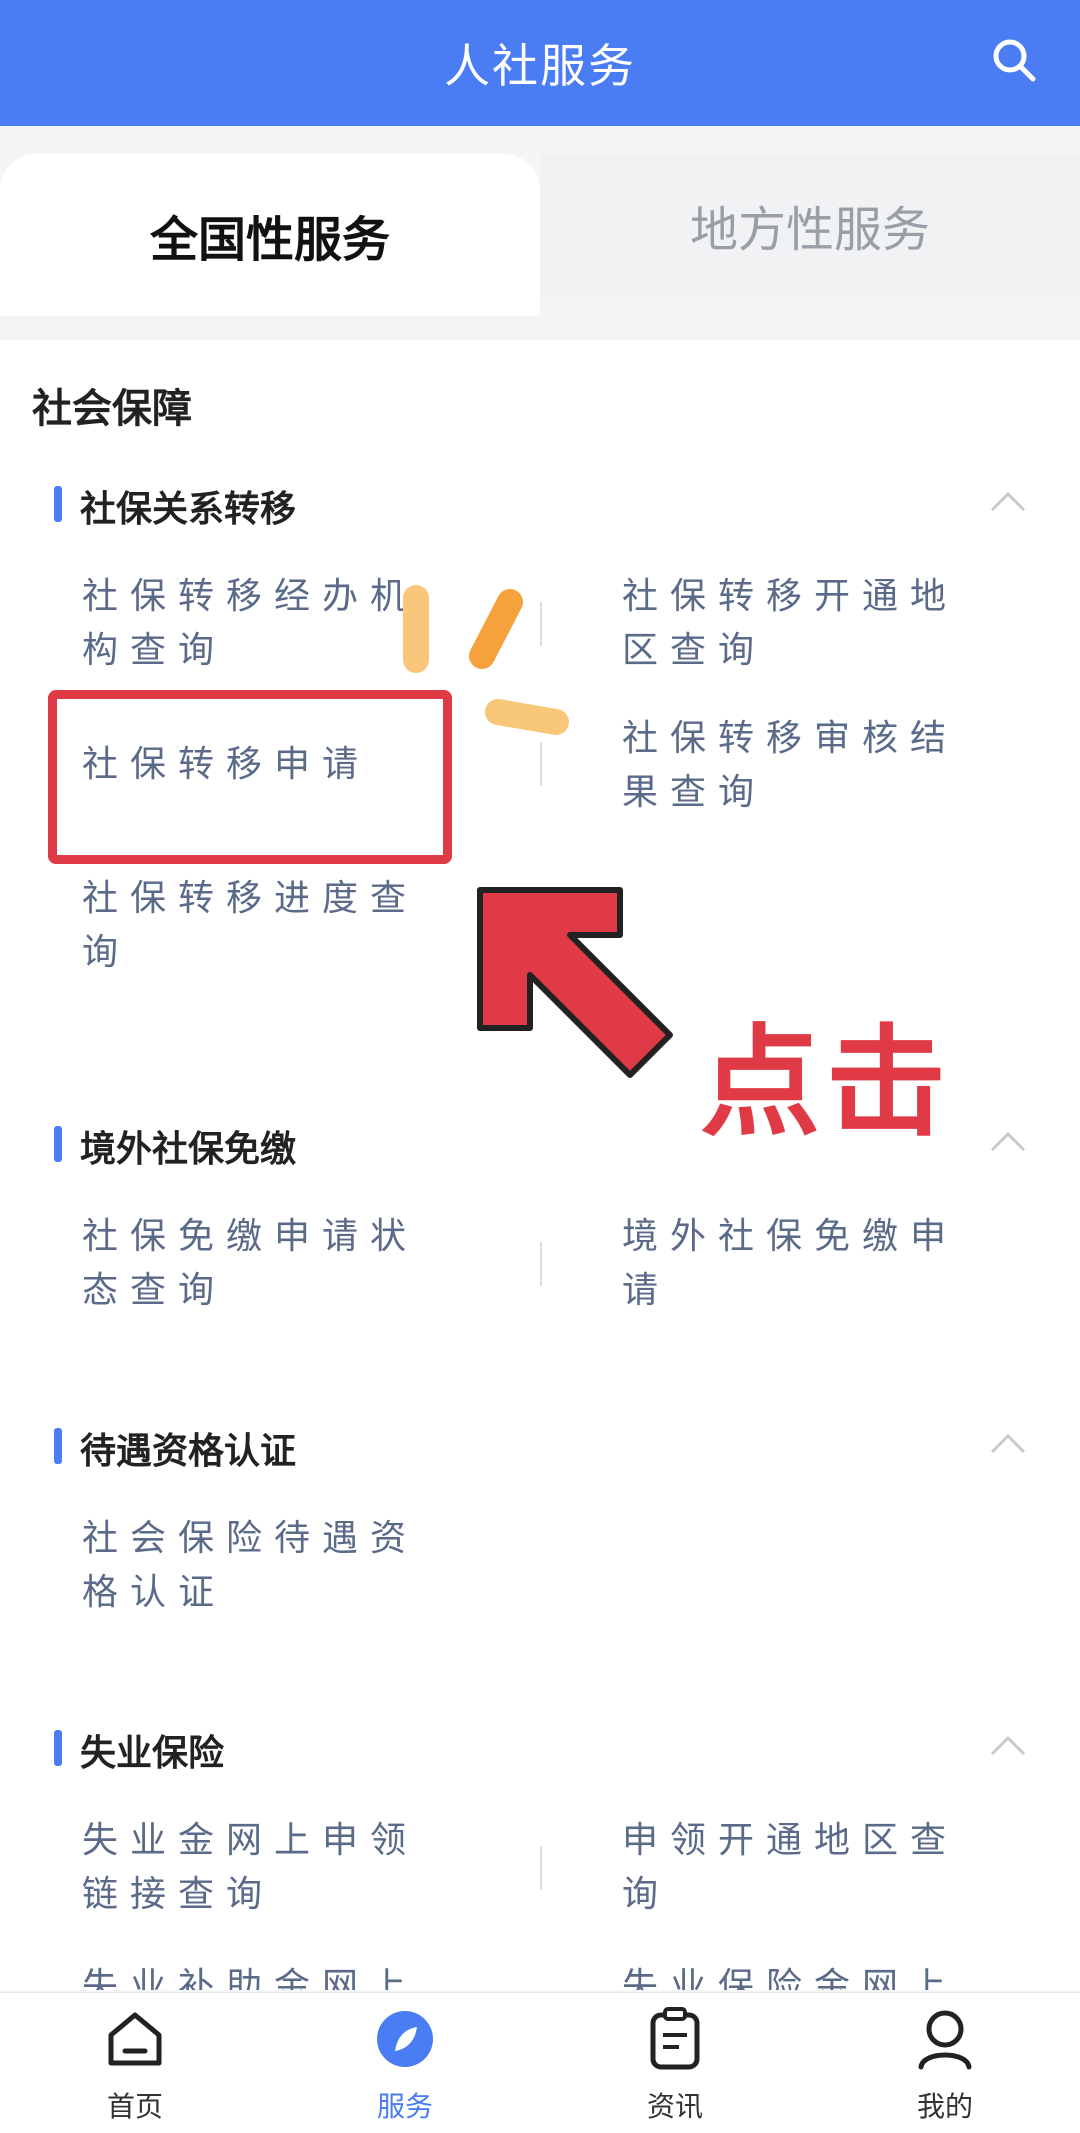  I want to click on service-tabs: 全国性服务 地方性服务, so click(540, 221).